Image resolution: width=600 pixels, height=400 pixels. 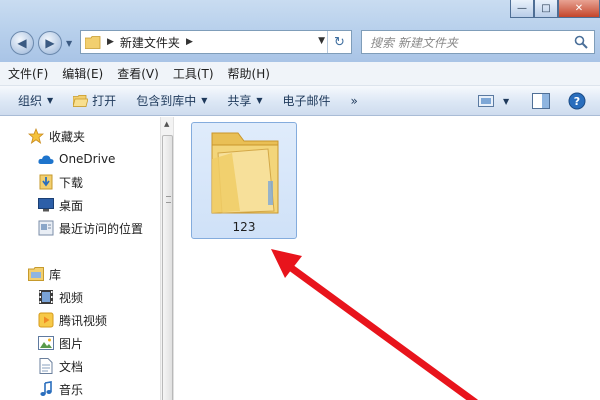 I want to click on recent-places-icon, so click(x=46, y=228).